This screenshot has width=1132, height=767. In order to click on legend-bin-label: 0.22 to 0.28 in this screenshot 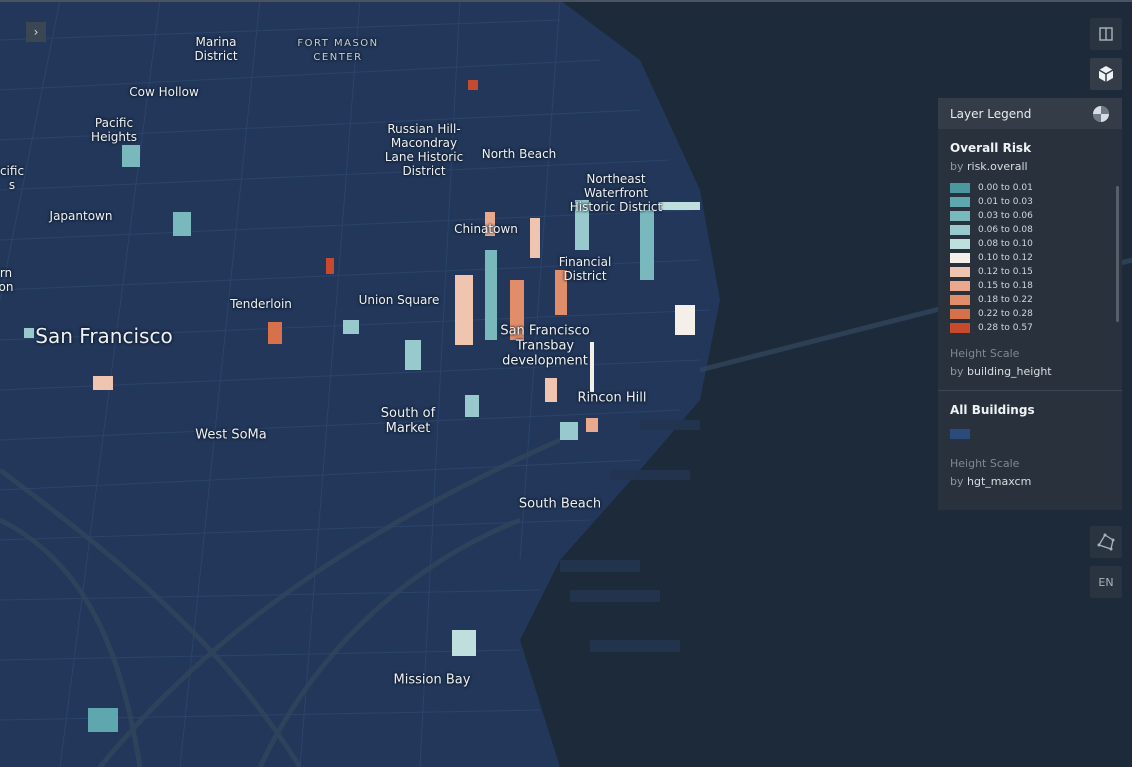, I will do `click(1005, 314)`.